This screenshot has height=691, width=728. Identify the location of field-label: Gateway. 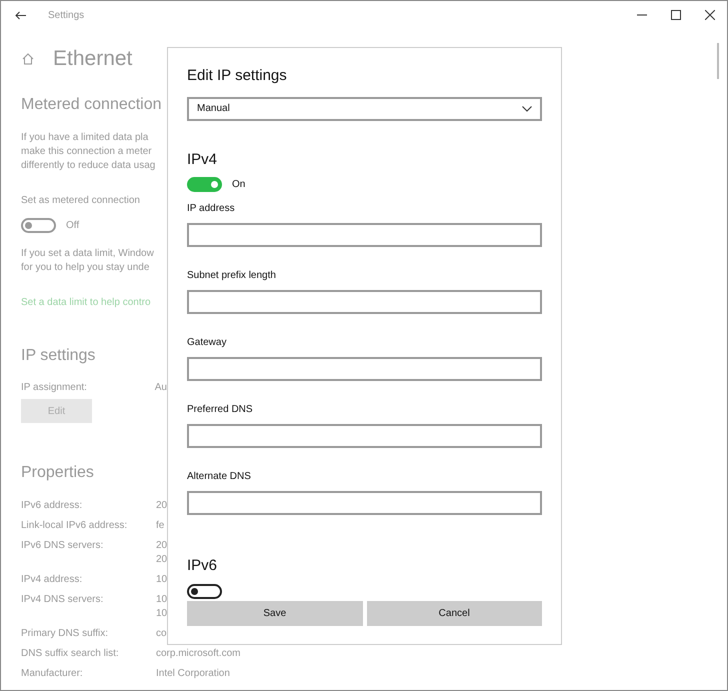
(207, 343).